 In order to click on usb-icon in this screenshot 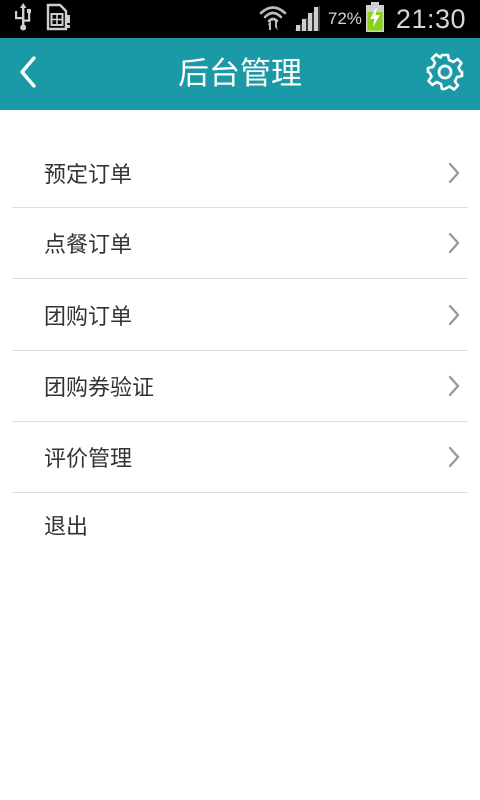, I will do `click(23, 19)`.